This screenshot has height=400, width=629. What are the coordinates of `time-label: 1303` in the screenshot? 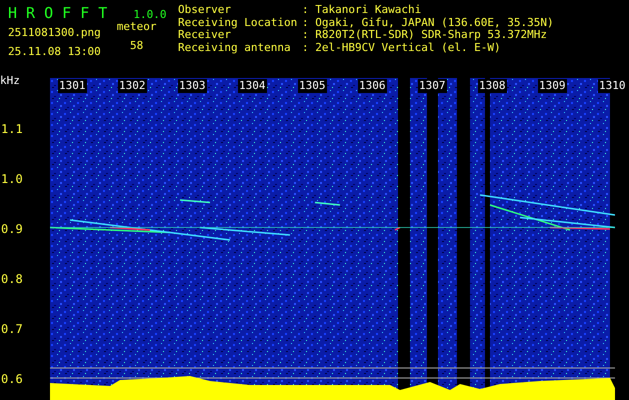 It's located at (192, 86).